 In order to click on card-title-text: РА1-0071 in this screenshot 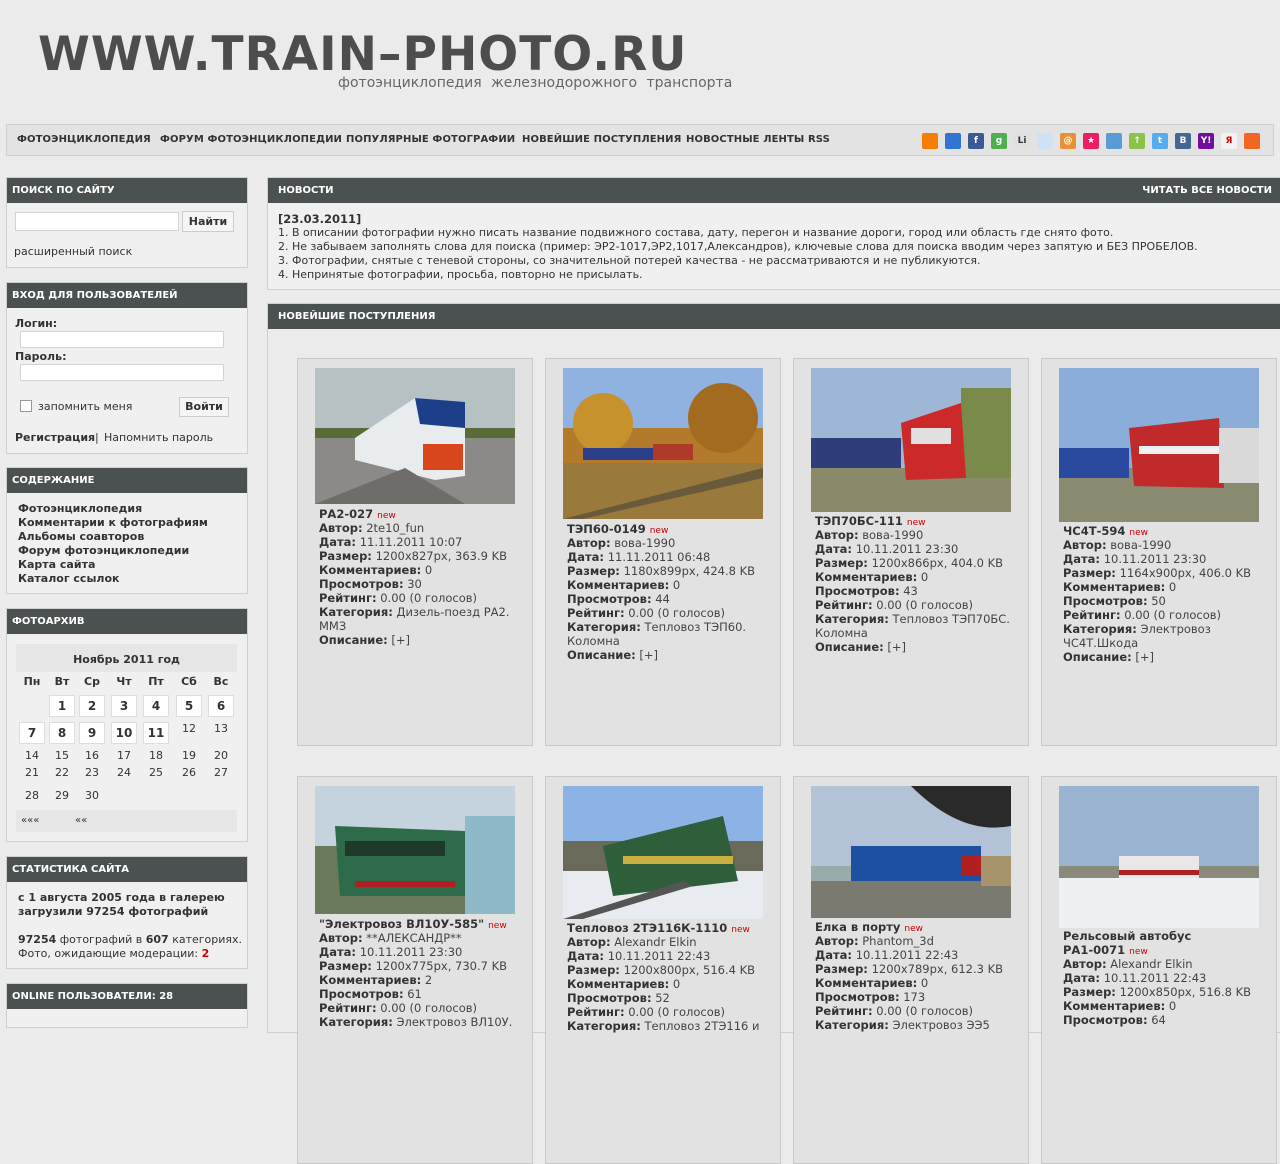, I will do `click(1094, 950)`.